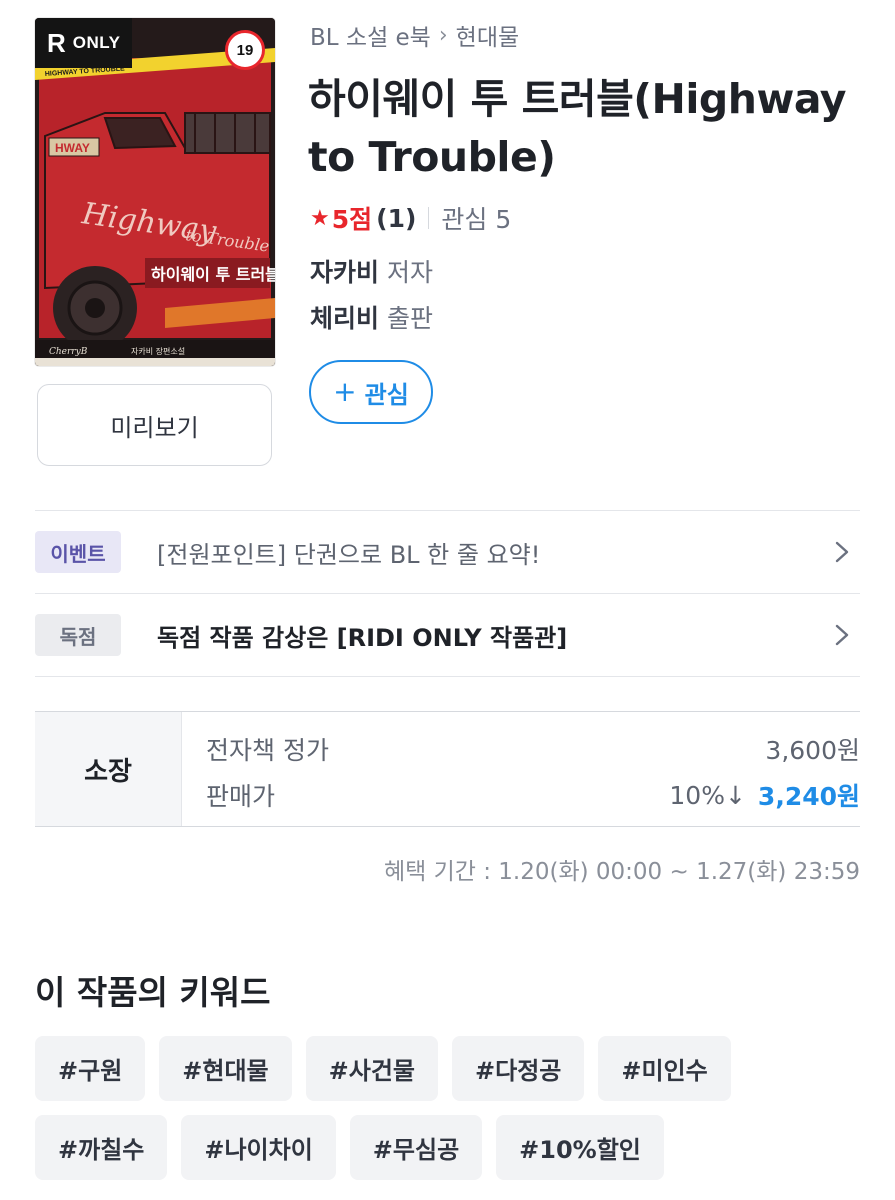 The image size is (895, 1200). Describe the element at coordinates (56, 42) in the screenshot. I see `ridi-r-icon: R` at that location.